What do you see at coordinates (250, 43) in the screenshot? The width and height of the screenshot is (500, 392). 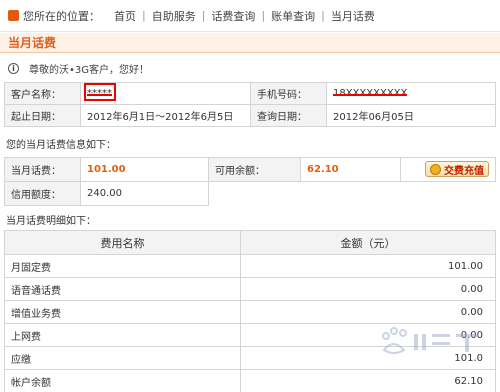 I see `page-title: 当月话费` at bounding box center [250, 43].